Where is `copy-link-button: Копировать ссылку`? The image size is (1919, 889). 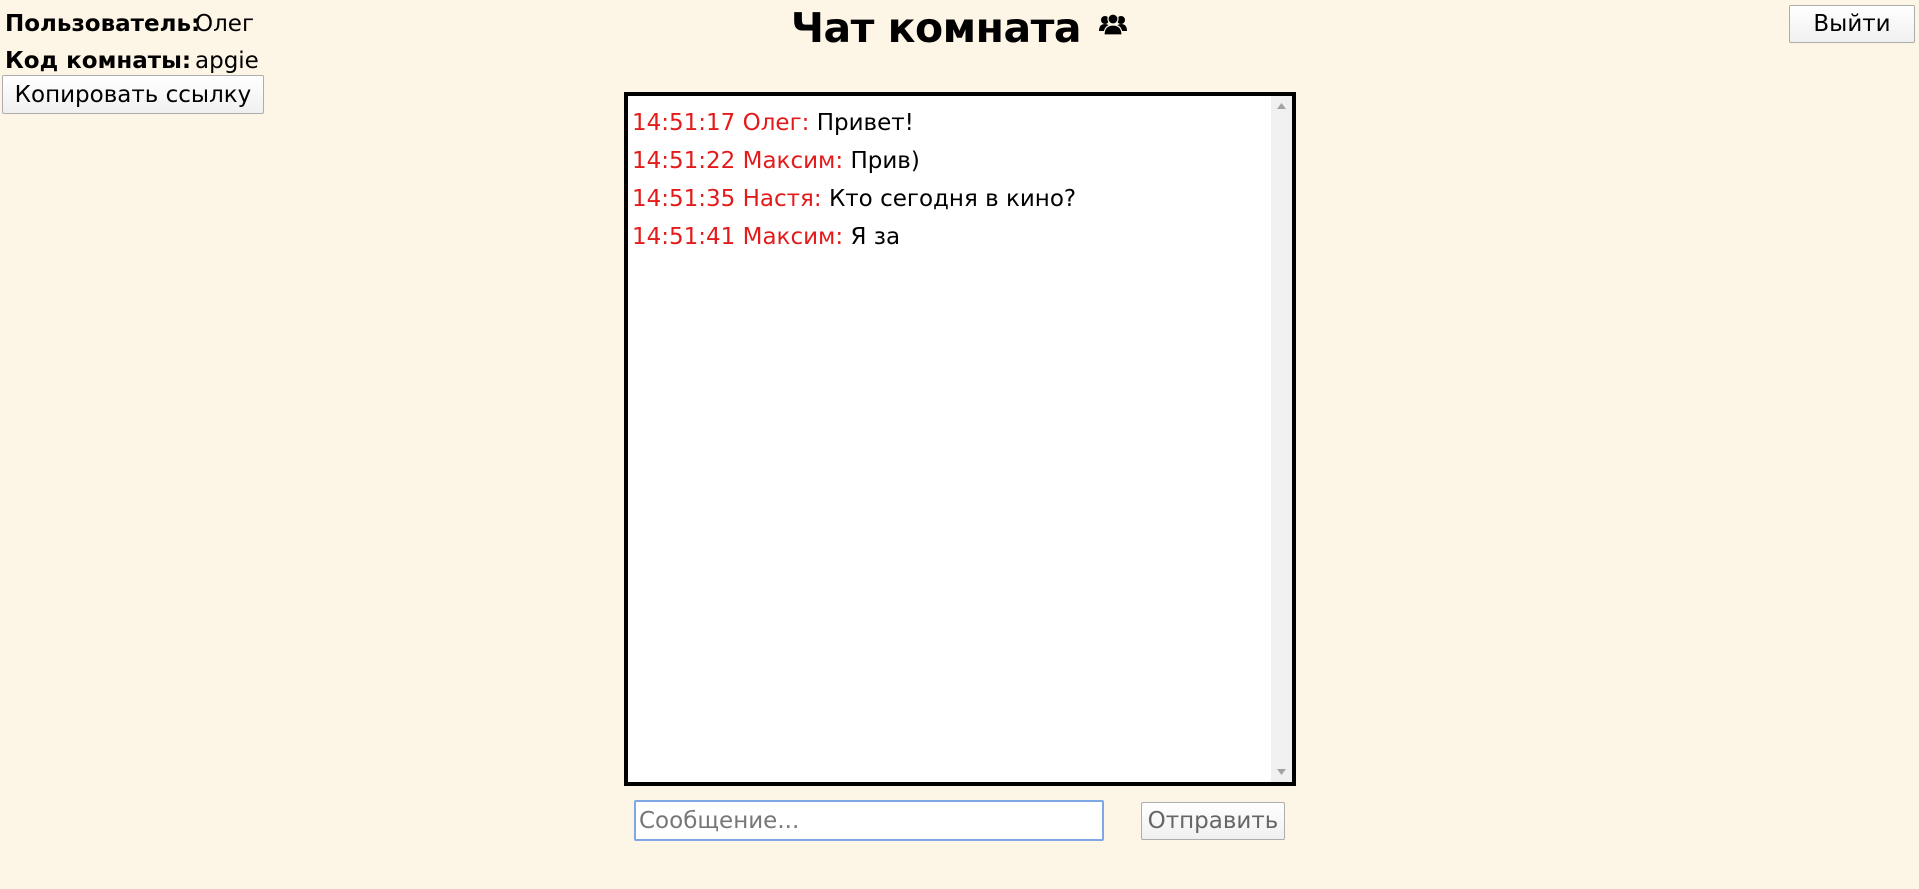 copy-link-button: Копировать ссылку is located at coordinates (133, 94).